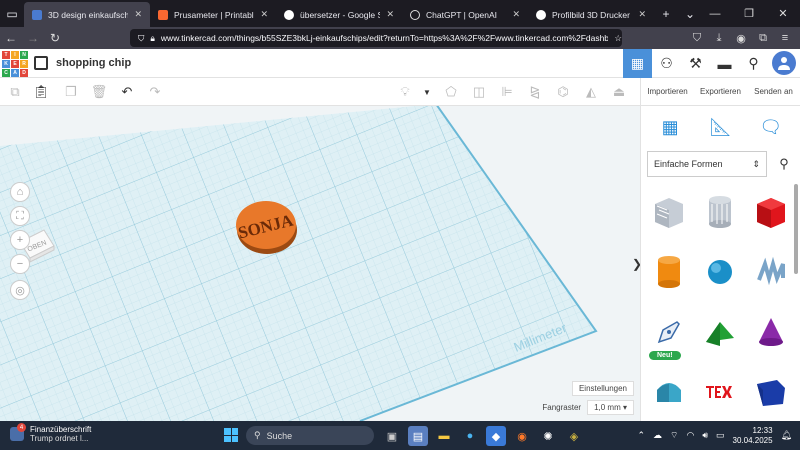 The height and width of the screenshot is (450, 800). Describe the element at coordinates (418, 436) in the screenshot. I see `store-icon: ▤` at that location.